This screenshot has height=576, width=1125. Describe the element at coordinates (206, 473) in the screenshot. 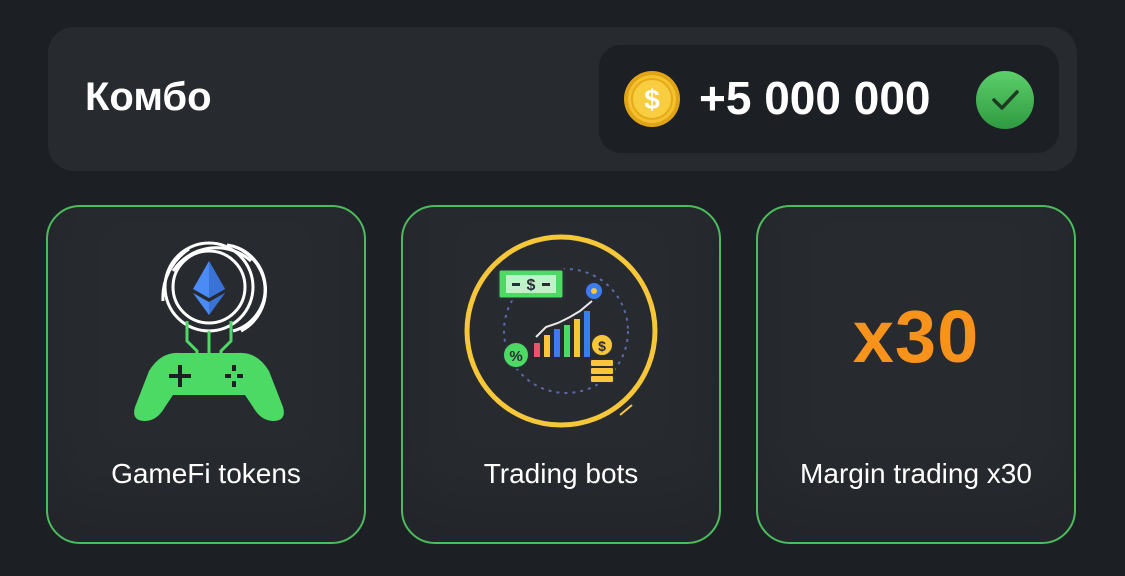

I see `card-label-gamefi: GameFi tokens` at that location.